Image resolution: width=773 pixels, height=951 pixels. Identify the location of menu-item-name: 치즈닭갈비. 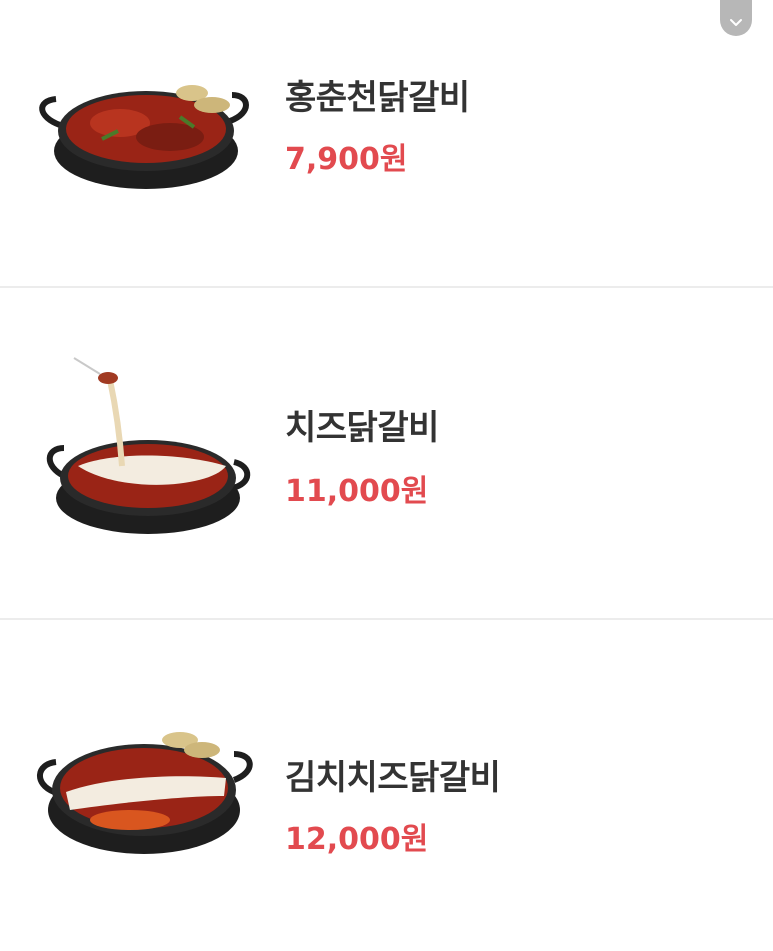
(362, 428).